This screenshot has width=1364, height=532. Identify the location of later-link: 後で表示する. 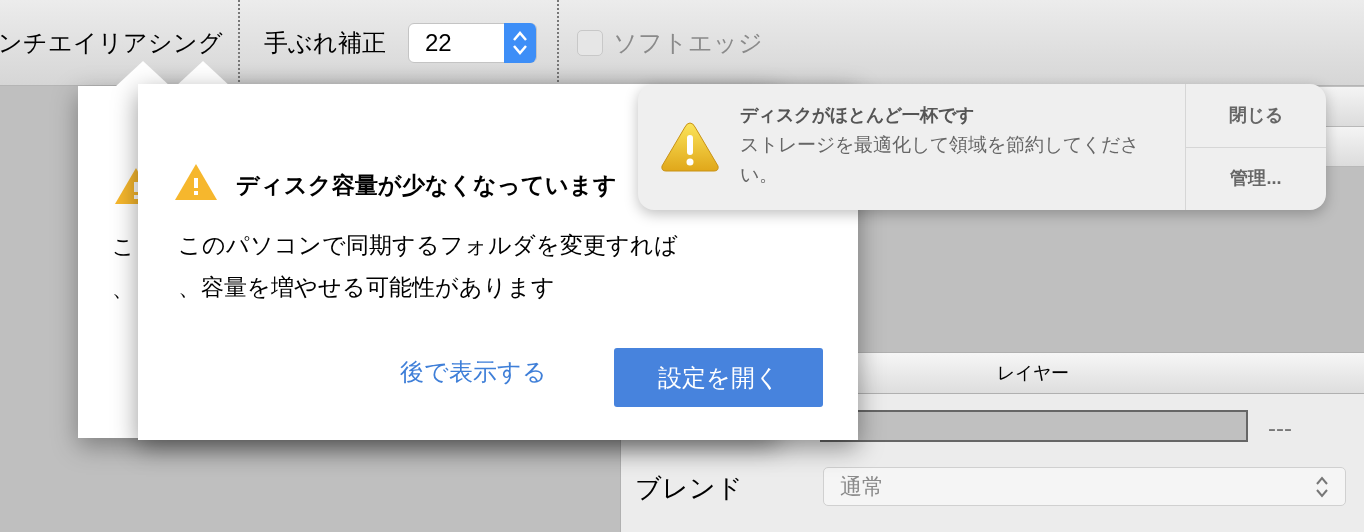
(473, 372).